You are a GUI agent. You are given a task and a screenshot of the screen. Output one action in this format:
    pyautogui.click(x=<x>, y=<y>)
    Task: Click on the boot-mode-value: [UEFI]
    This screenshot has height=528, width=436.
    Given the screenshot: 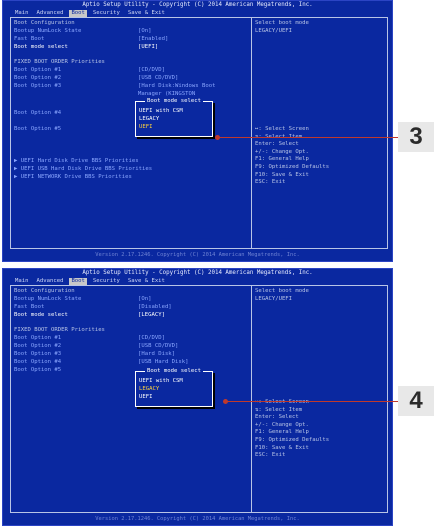 What is the action you would take?
    pyautogui.click(x=148, y=48)
    